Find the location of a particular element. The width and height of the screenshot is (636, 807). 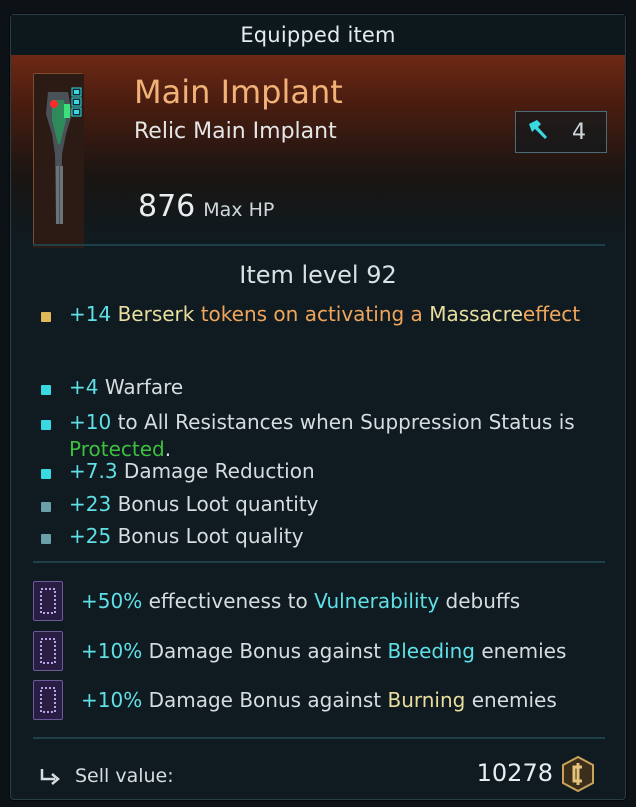

tooltip-title: Equipped item is located at coordinates (318, 35).